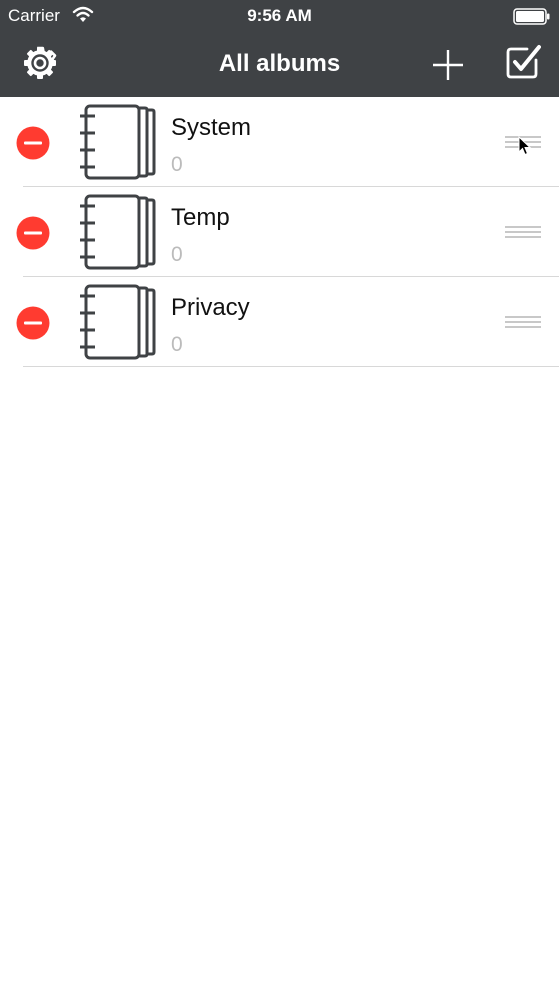  I want to click on album-name: System, so click(211, 127).